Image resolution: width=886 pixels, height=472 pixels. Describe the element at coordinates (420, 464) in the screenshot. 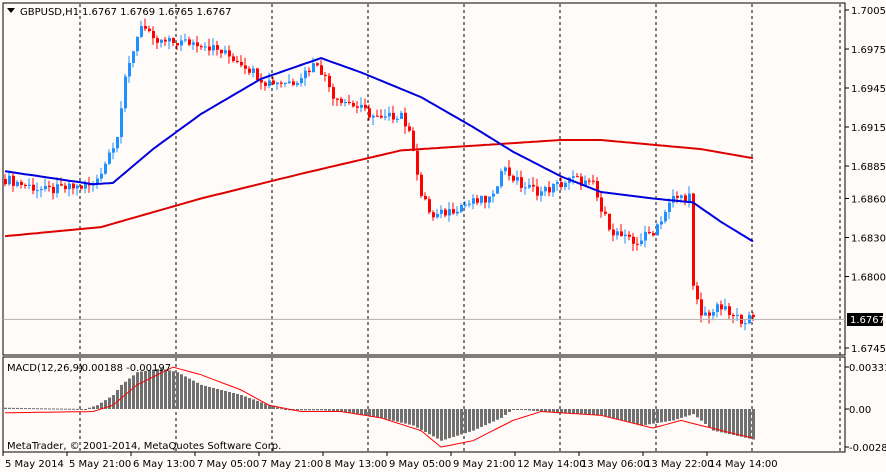

I see `time-tick-label: 9 May 05:00` at that location.